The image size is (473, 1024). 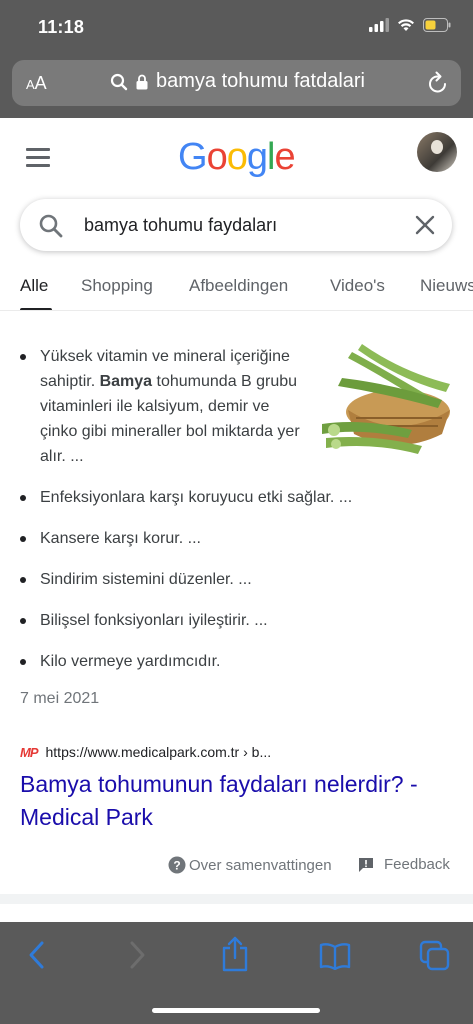 I want to click on feedback-button: Feedback, so click(x=404, y=864).